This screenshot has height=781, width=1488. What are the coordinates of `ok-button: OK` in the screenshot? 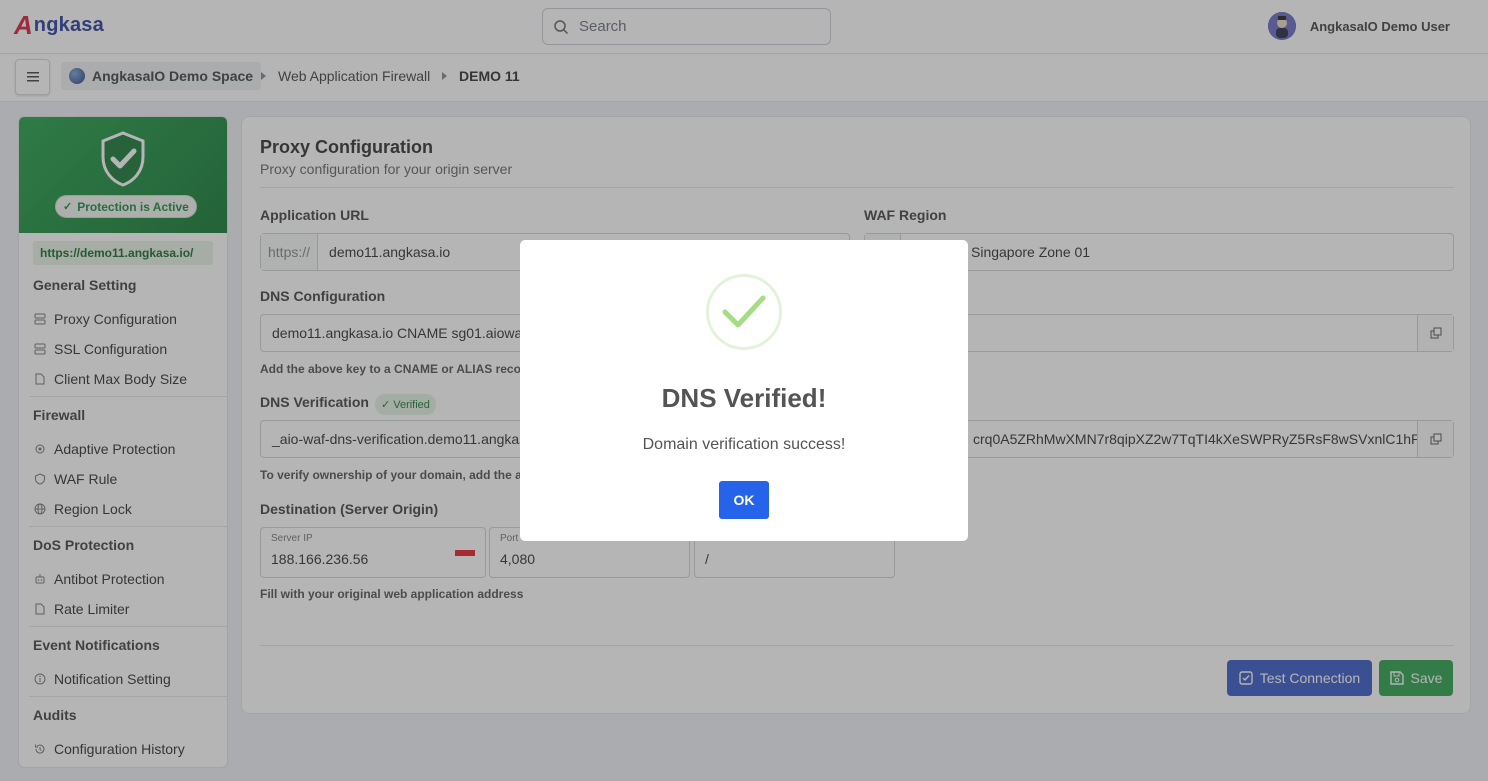 It's located at (744, 500).